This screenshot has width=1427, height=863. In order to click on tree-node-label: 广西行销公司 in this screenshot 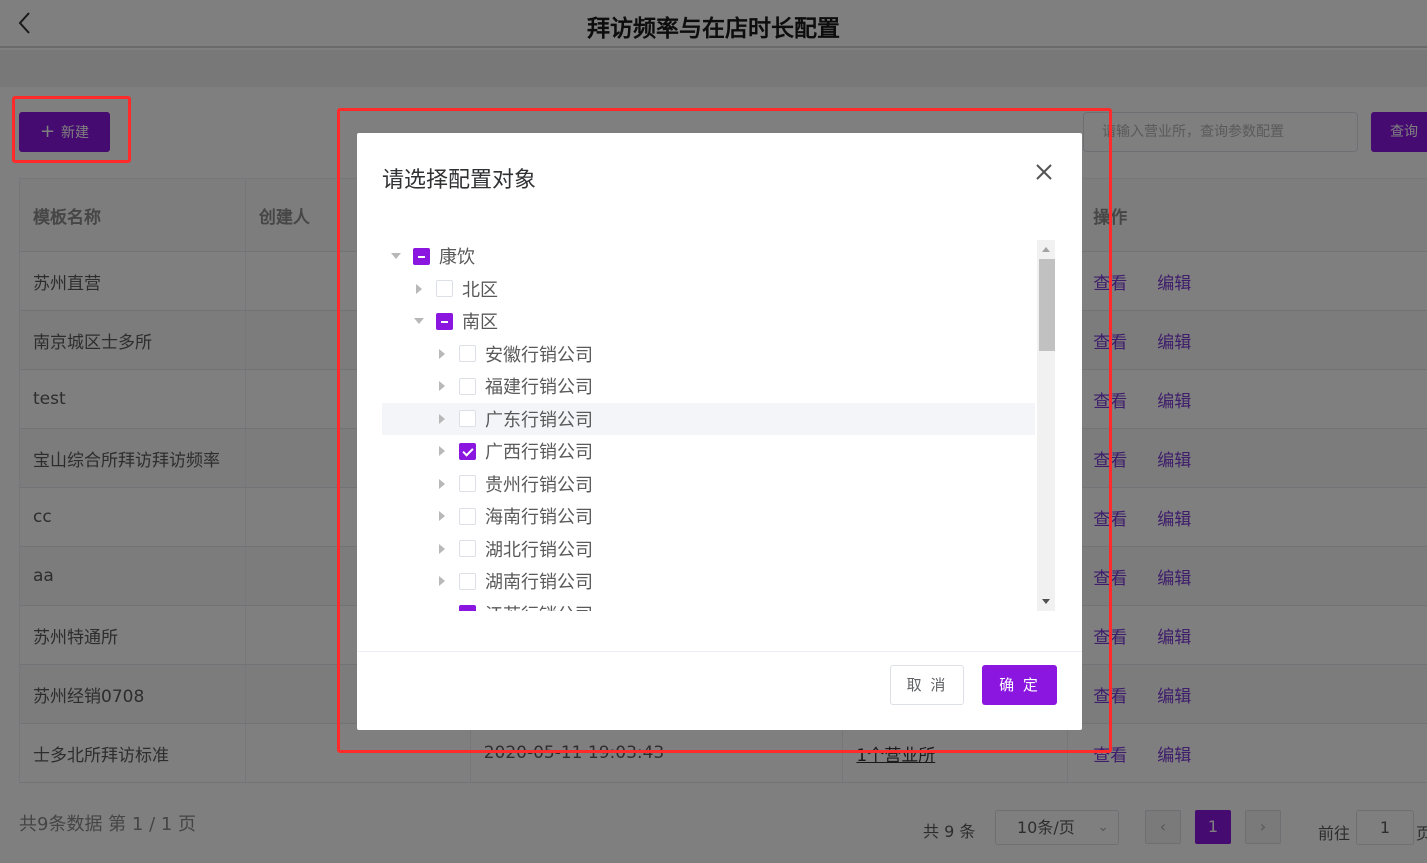, I will do `click(539, 453)`.